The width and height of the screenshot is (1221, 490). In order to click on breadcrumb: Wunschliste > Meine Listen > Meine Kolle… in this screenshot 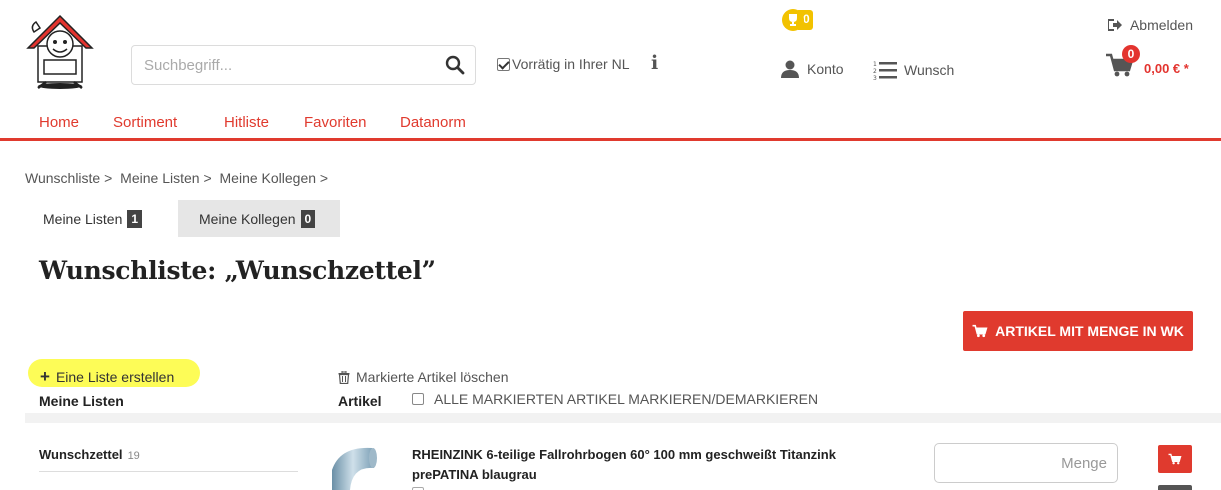, I will do `click(178, 178)`.